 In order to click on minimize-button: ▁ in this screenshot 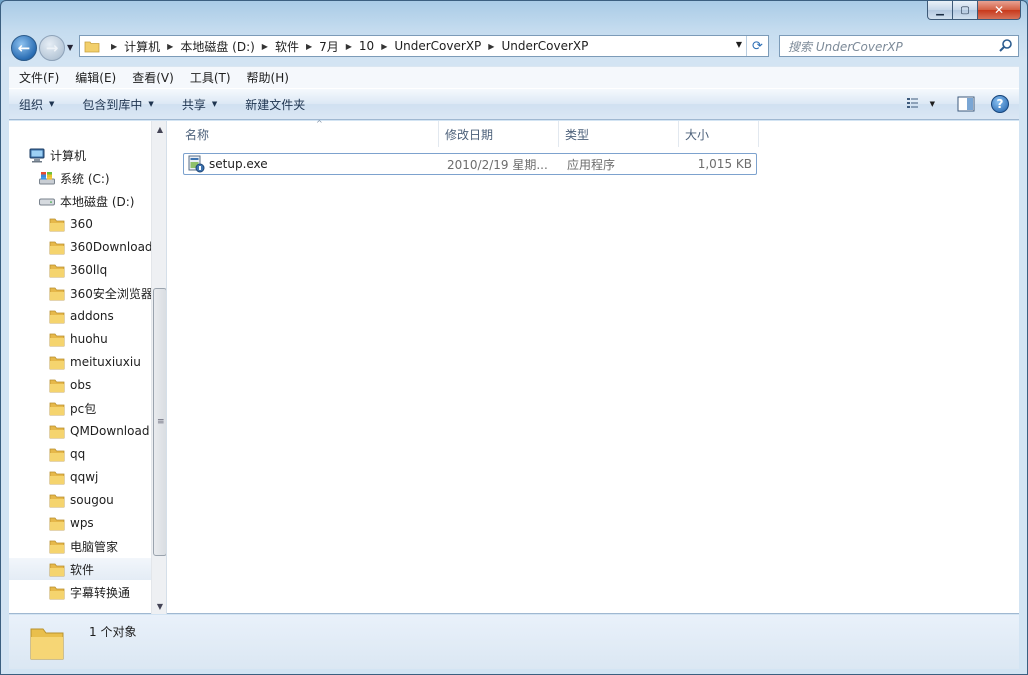, I will do `click(940, 10)`.